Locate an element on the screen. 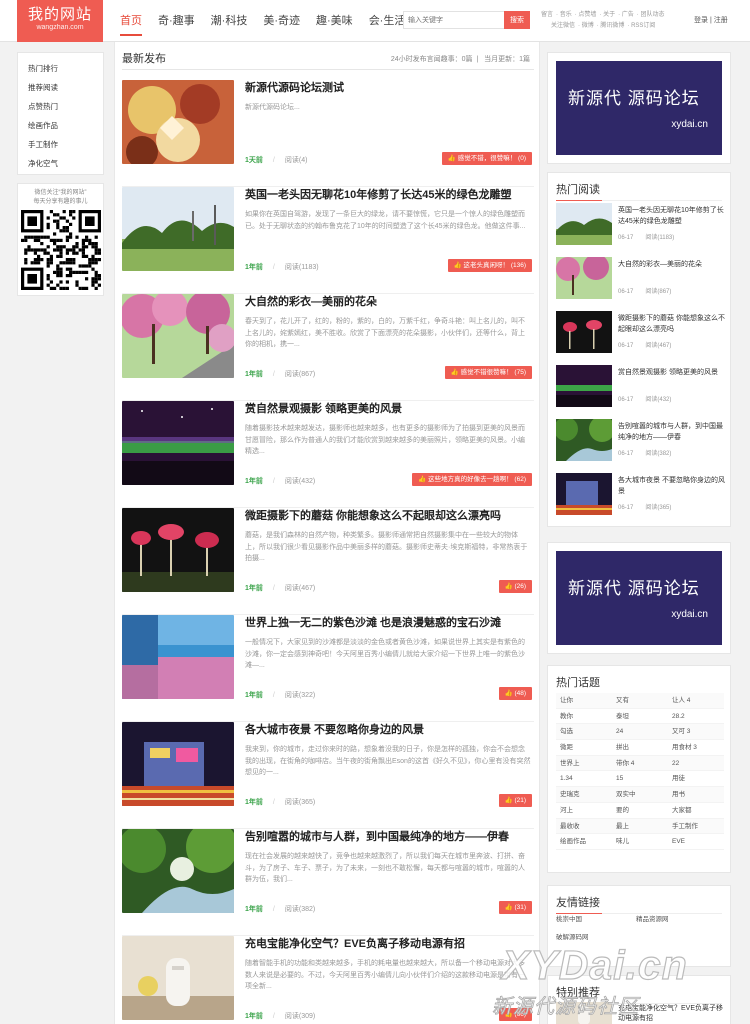 This screenshot has height=1024, width=750. topic-tag: 用徒 is located at coordinates (696, 778).